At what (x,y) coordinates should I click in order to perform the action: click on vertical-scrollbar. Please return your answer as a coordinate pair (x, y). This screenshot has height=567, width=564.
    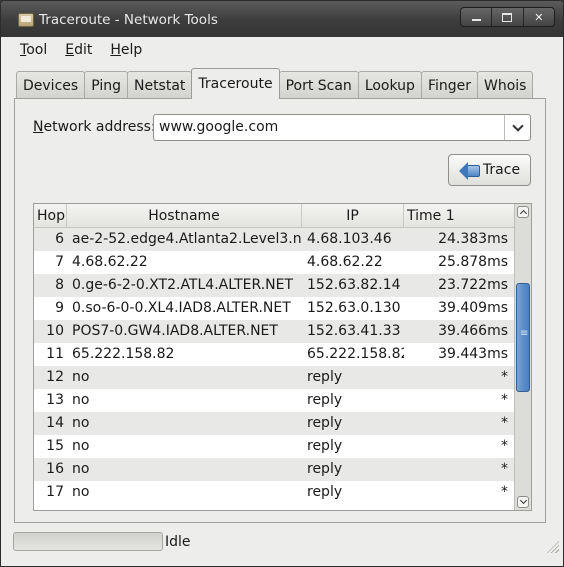
    Looking at the image, I should click on (522, 357).